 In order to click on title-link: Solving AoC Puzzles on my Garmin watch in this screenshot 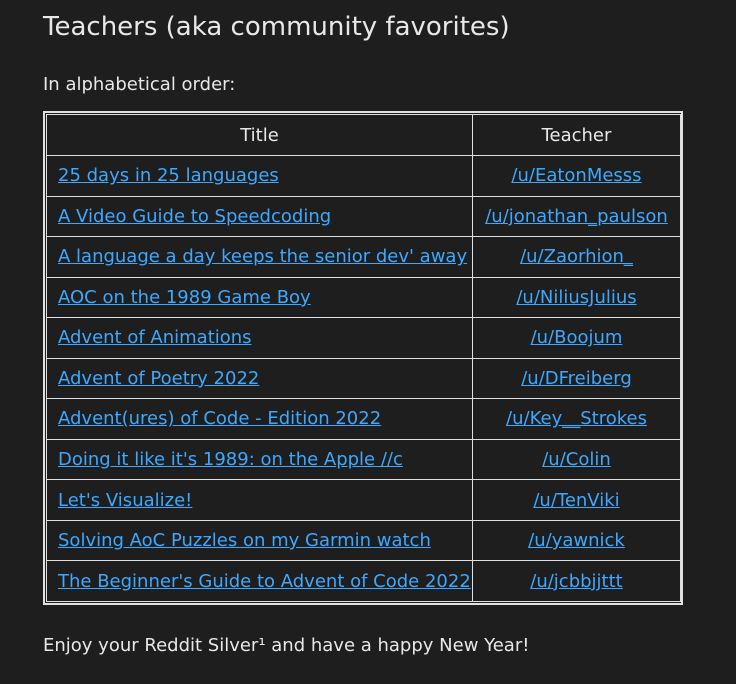, I will do `click(244, 540)`.